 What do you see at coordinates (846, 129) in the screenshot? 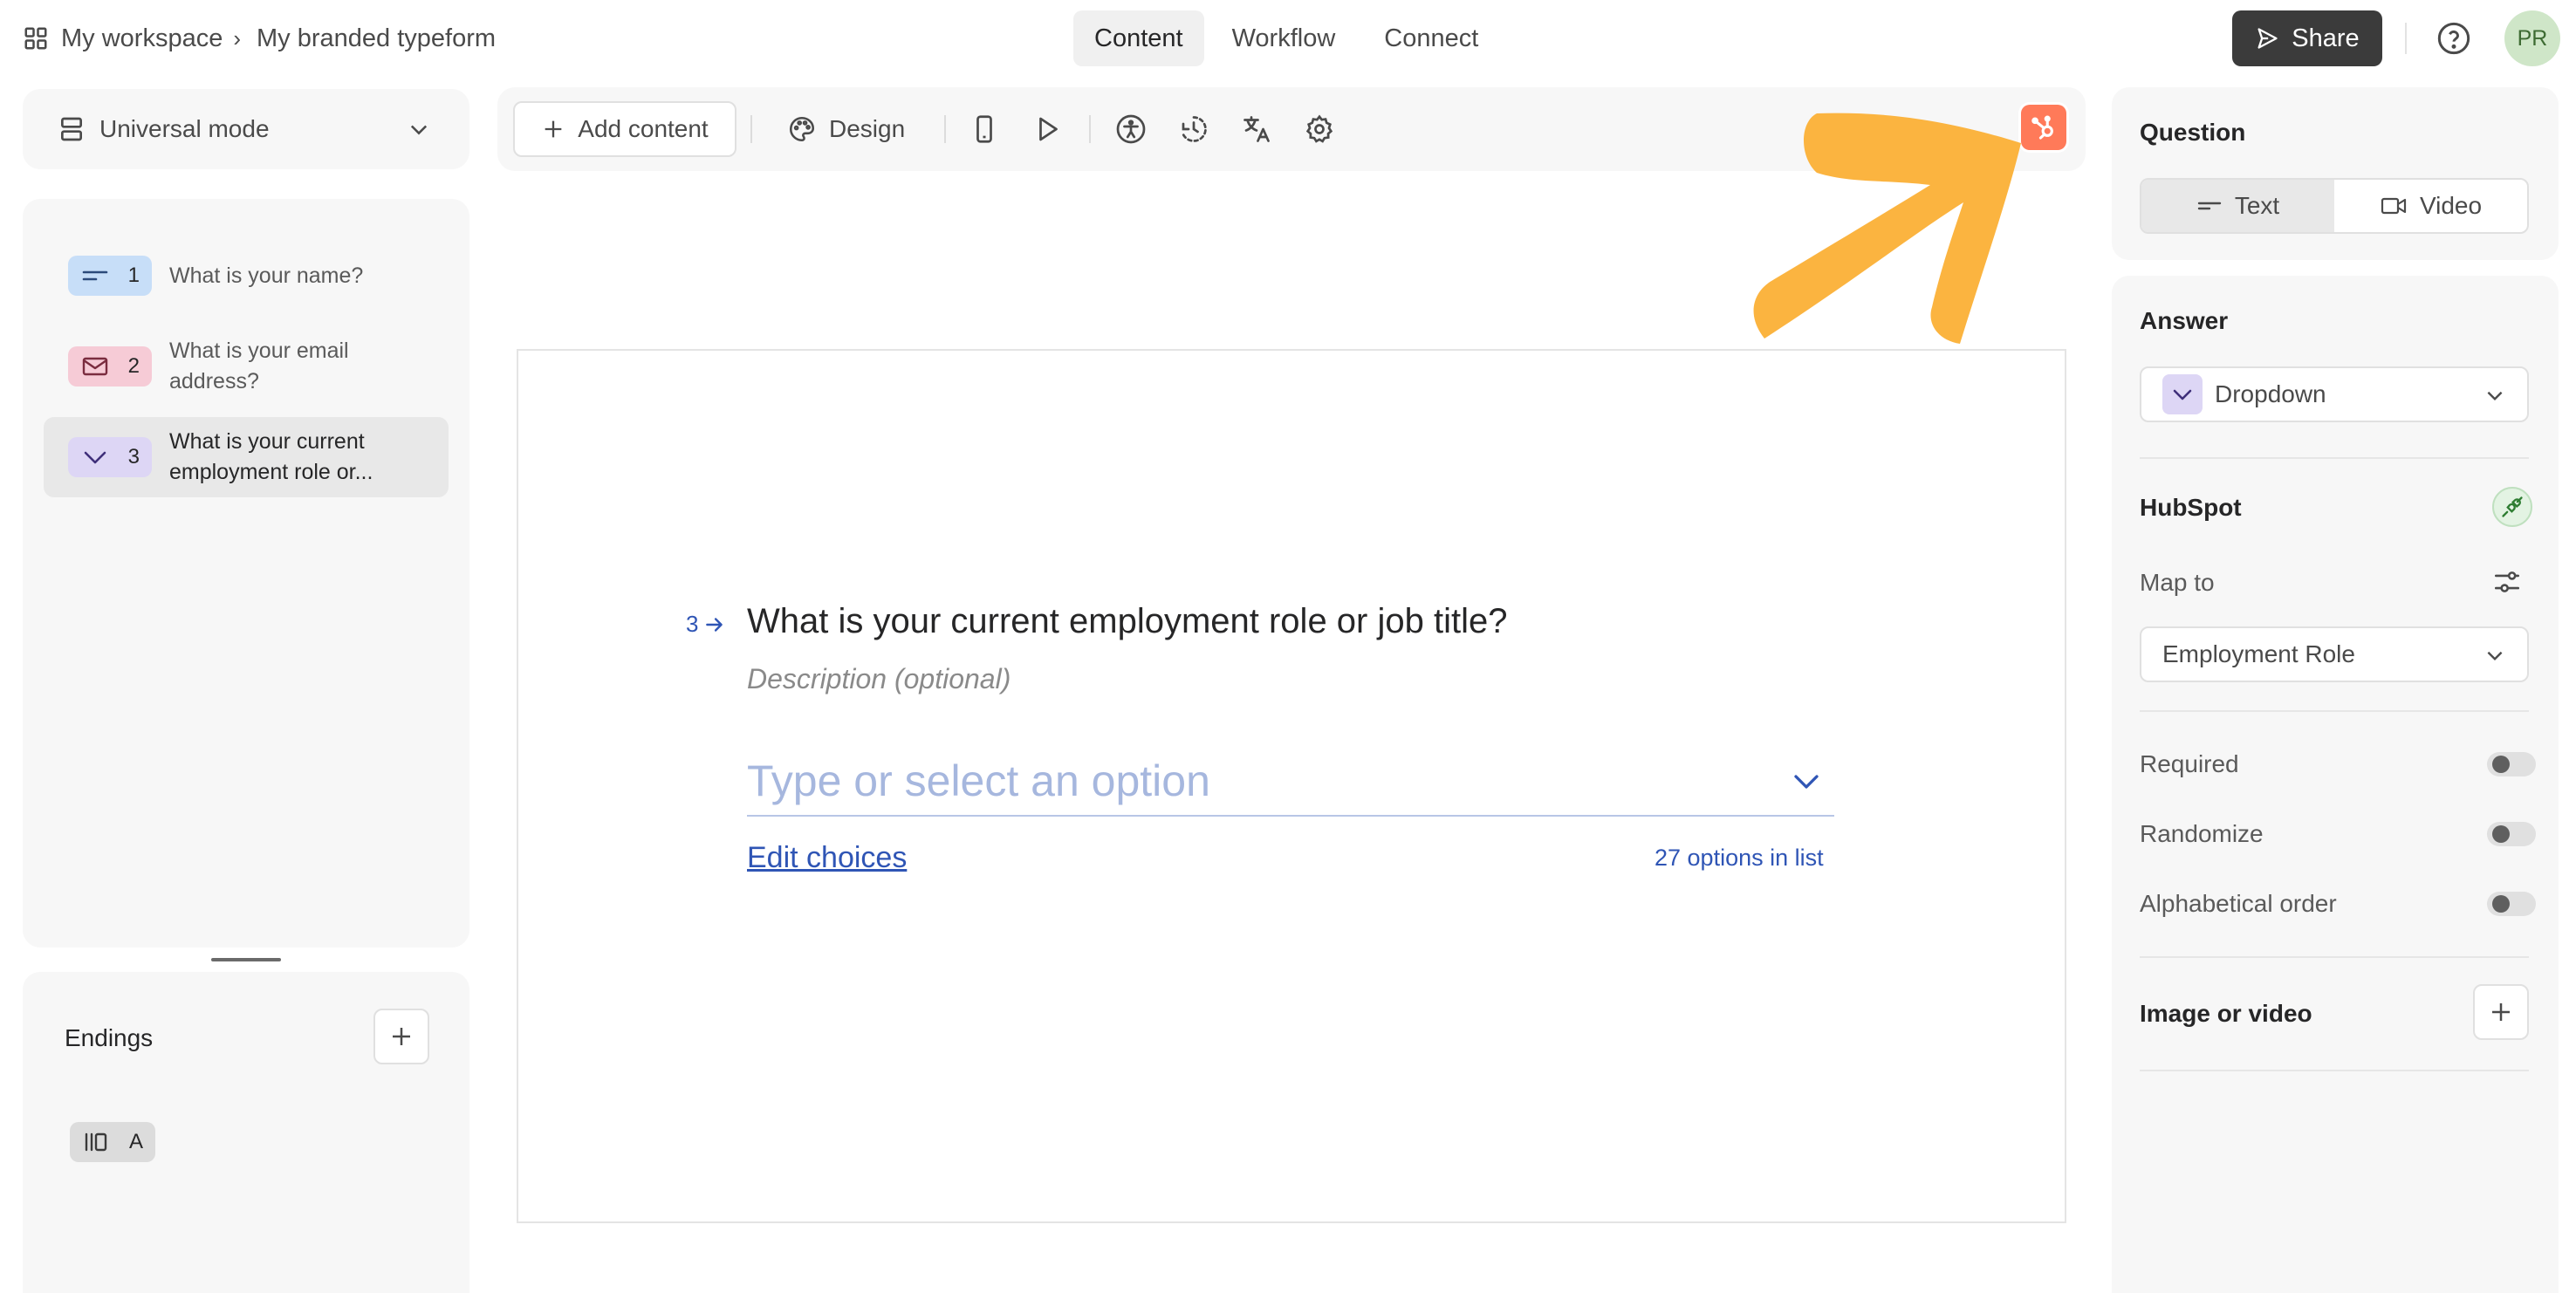
I see `design-button: Design` at bounding box center [846, 129].